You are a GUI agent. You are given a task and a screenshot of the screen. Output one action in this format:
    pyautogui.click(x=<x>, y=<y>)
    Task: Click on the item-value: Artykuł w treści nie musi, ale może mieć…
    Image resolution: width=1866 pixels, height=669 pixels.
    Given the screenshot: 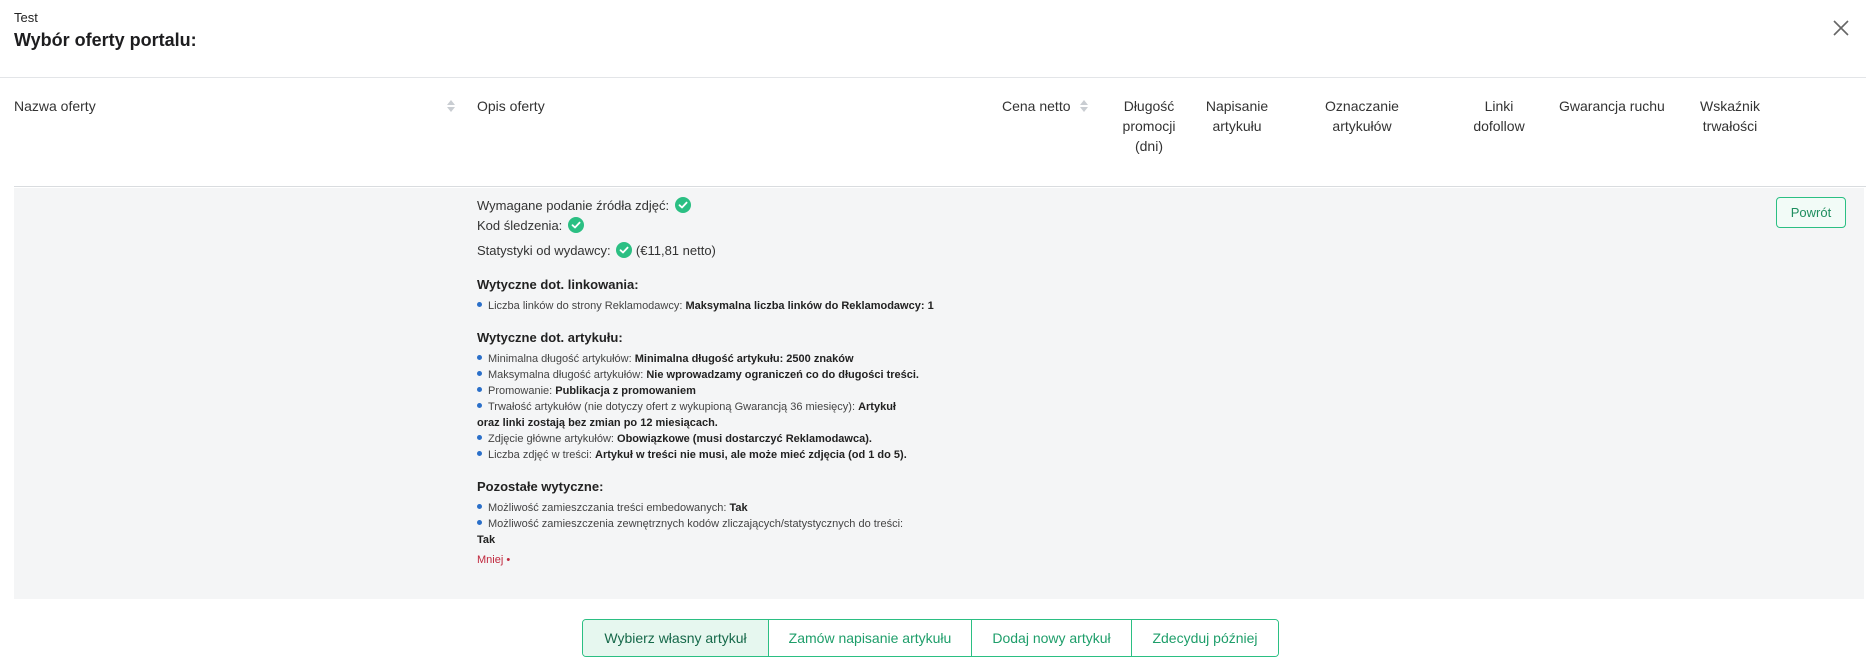 What is the action you would take?
    pyautogui.click(x=751, y=455)
    